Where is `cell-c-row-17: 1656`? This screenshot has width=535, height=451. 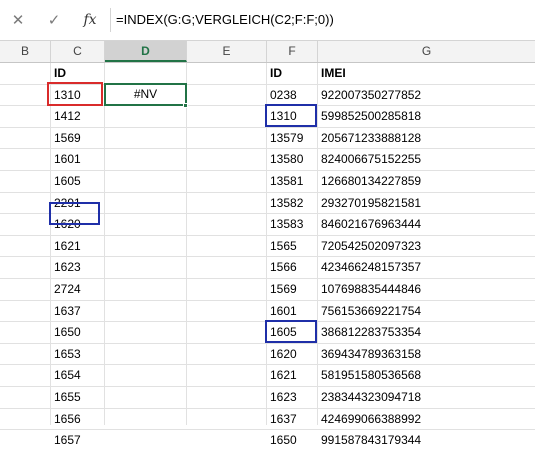
cell-c-row-17: 1656 is located at coordinates (77, 419).